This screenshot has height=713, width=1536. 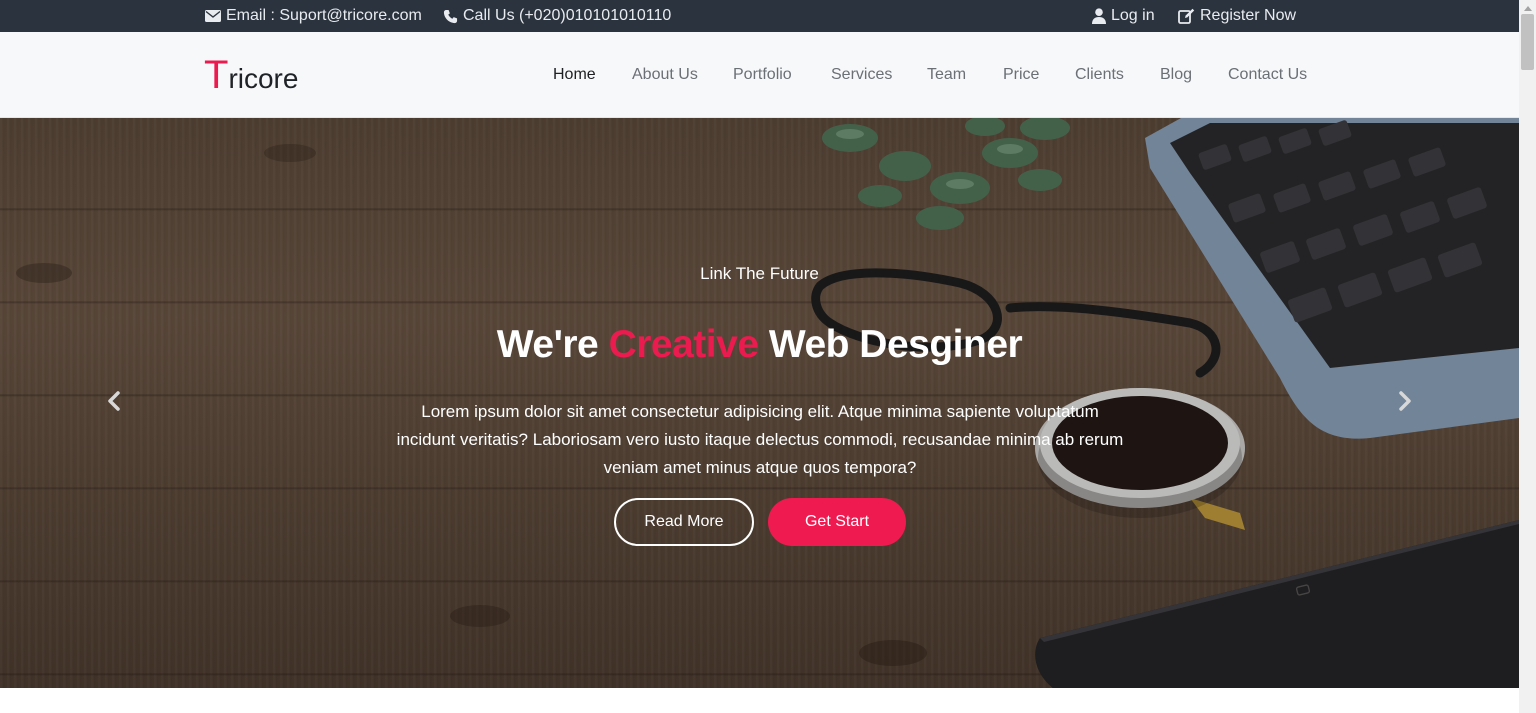 I want to click on envelope-icon, so click(x=213, y=16).